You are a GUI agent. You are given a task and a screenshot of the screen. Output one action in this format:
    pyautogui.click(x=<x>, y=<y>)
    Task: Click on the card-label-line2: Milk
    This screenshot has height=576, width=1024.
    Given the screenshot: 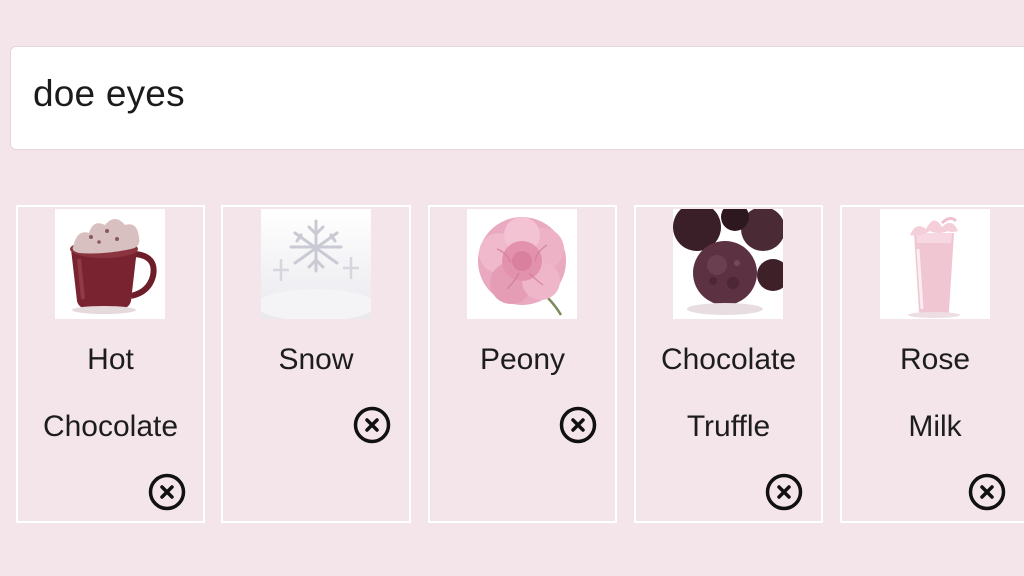 What is the action you would take?
    pyautogui.click(x=935, y=426)
    